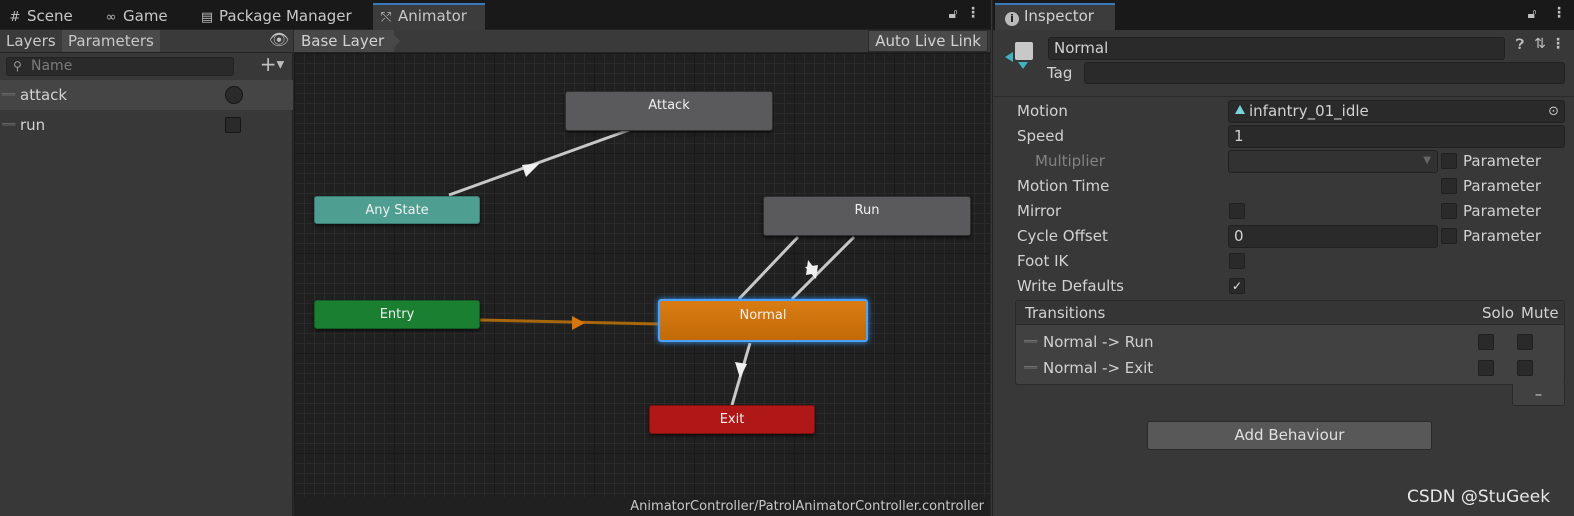  What do you see at coordinates (395, 41) in the screenshot?
I see `breadcrumb-arrow` at bounding box center [395, 41].